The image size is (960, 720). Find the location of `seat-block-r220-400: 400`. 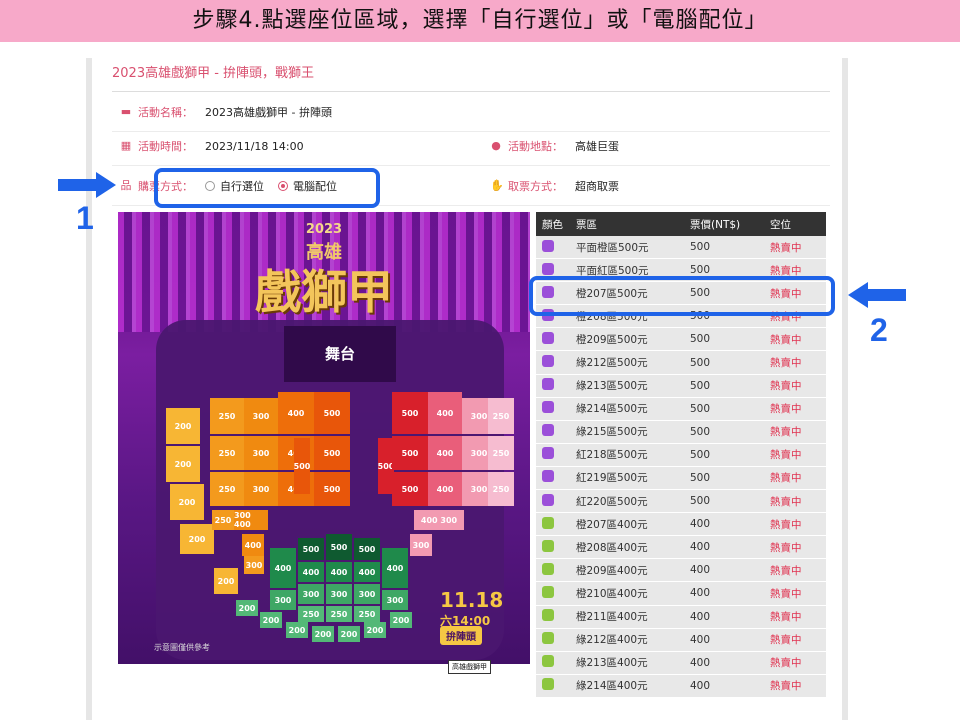

seat-block-r220-400: 400 is located at coordinates (445, 489).